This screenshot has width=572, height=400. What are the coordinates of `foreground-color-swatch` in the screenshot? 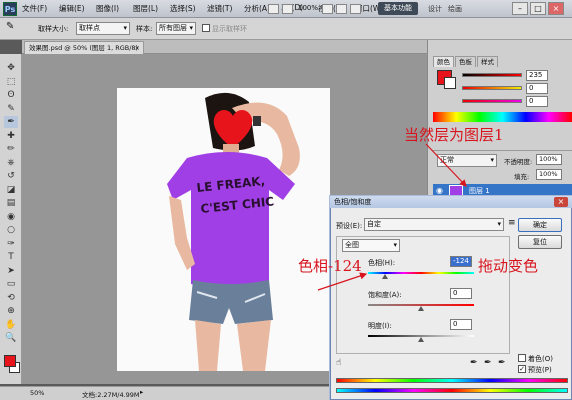 It's located at (10, 361).